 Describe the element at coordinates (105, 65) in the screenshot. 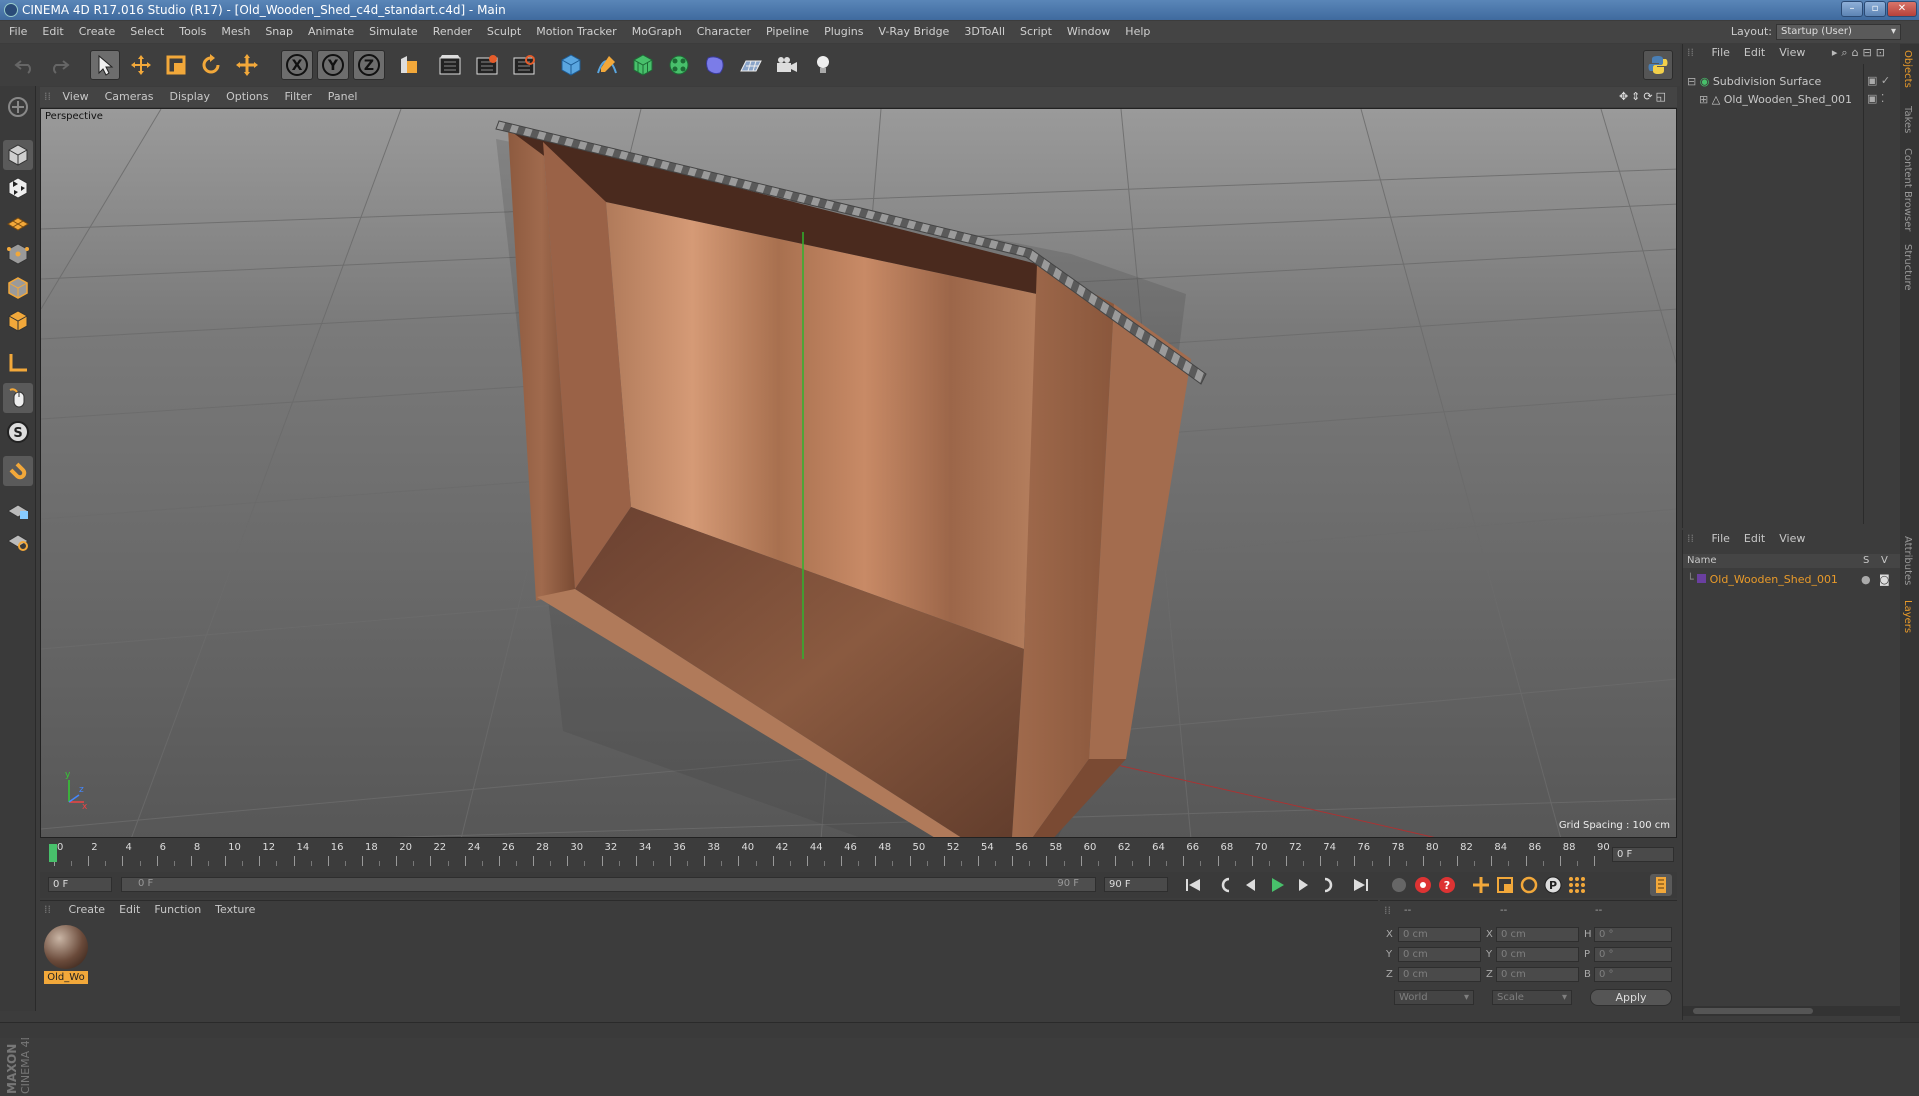

I see `select-tool-button` at that location.